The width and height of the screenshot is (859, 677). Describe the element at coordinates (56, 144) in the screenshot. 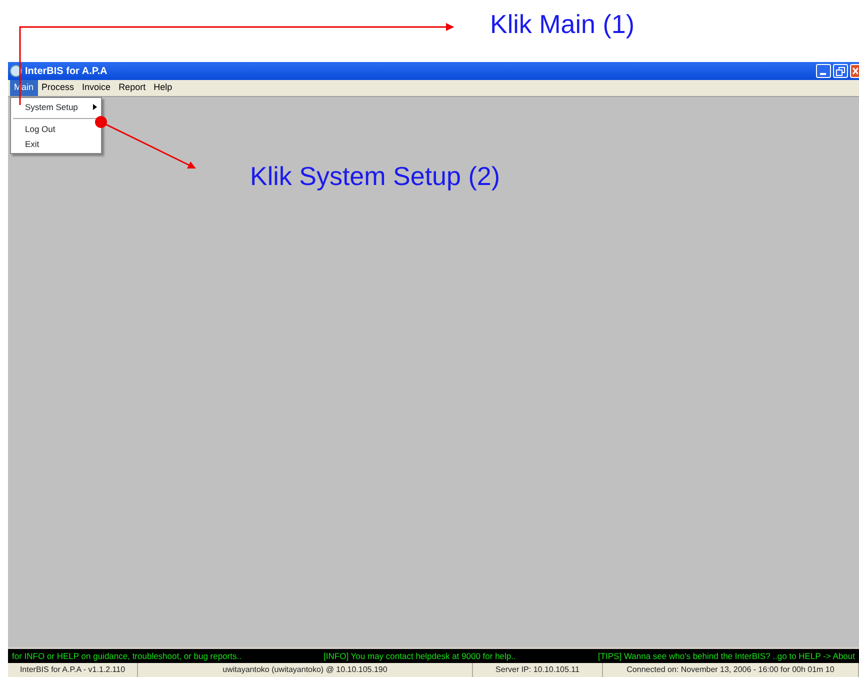

I see `menu-item: Exit` at that location.